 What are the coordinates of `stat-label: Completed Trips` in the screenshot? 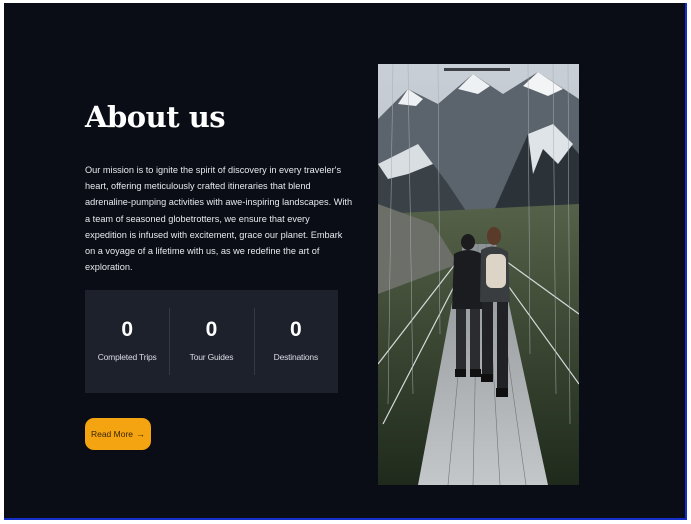 It's located at (127, 357).